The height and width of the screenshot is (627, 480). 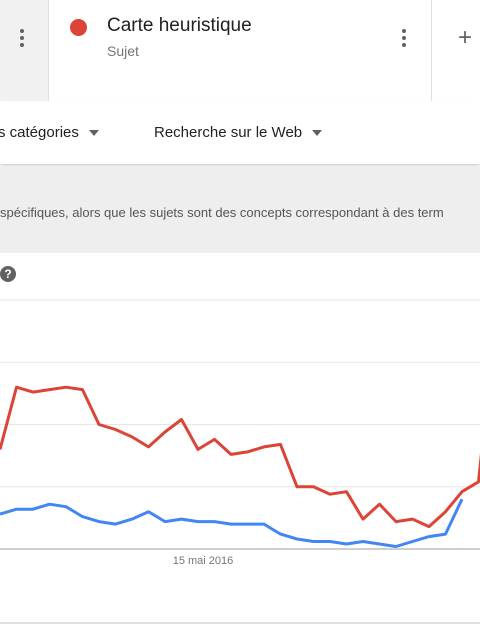 I want to click on term-color-dot, so click(x=78, y=27).